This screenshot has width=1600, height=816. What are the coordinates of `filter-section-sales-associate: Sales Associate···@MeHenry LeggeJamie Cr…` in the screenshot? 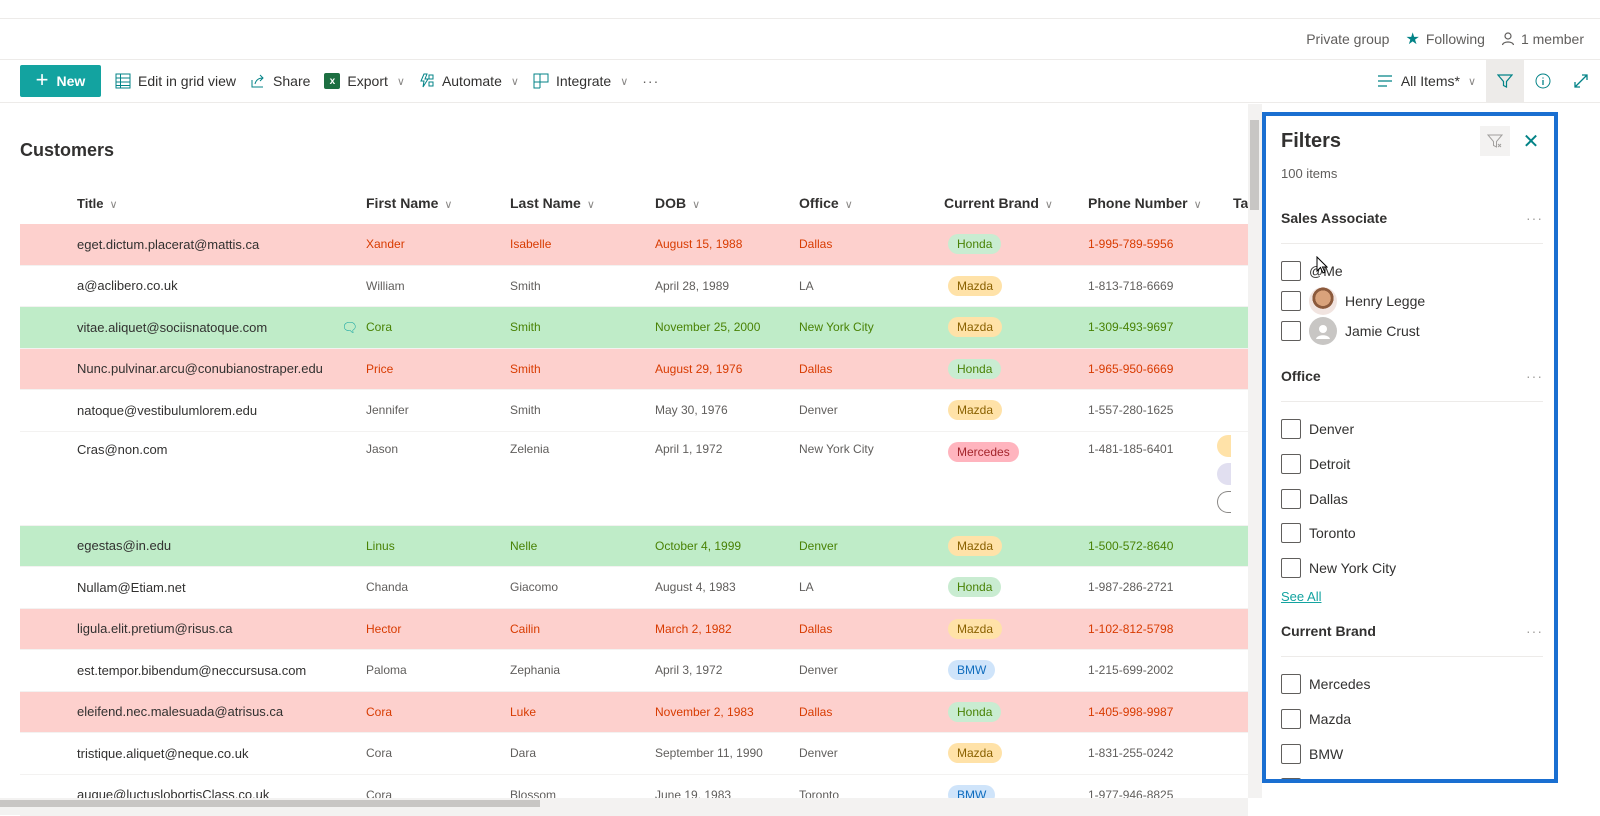 It's located at (1412, 275).